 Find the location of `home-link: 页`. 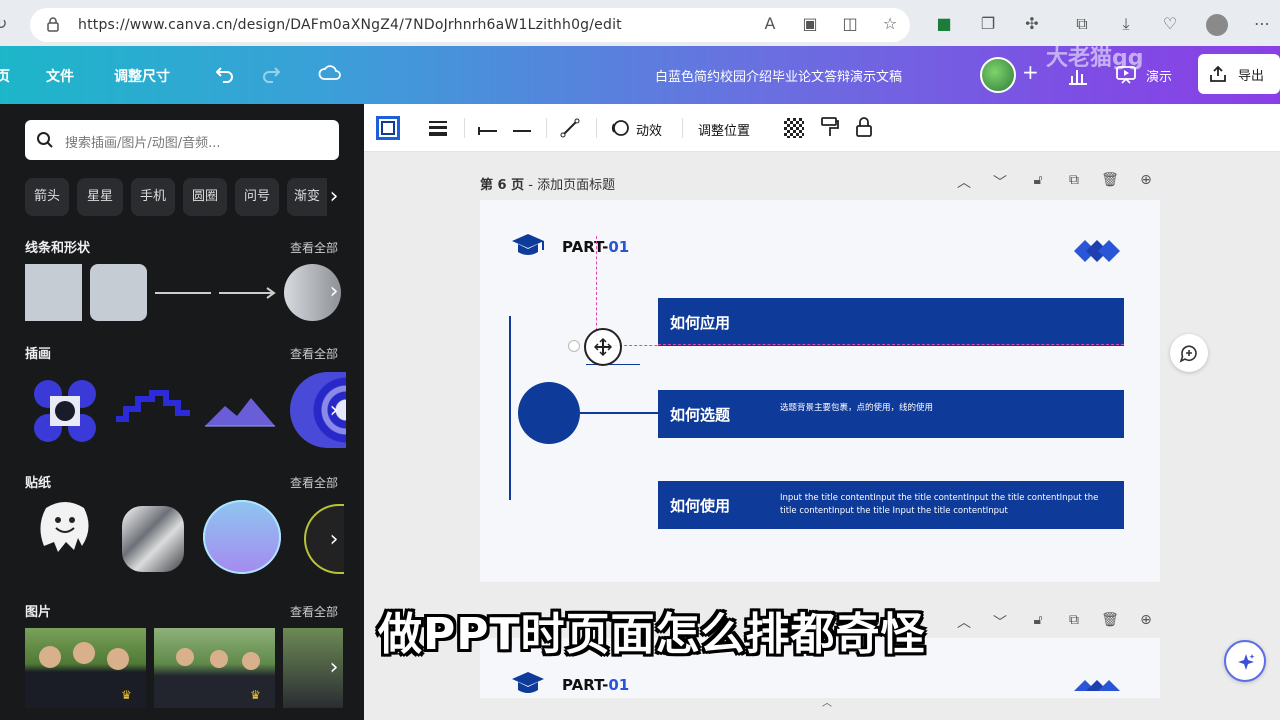

home-link: 页 is located at coordinates (5, 76).